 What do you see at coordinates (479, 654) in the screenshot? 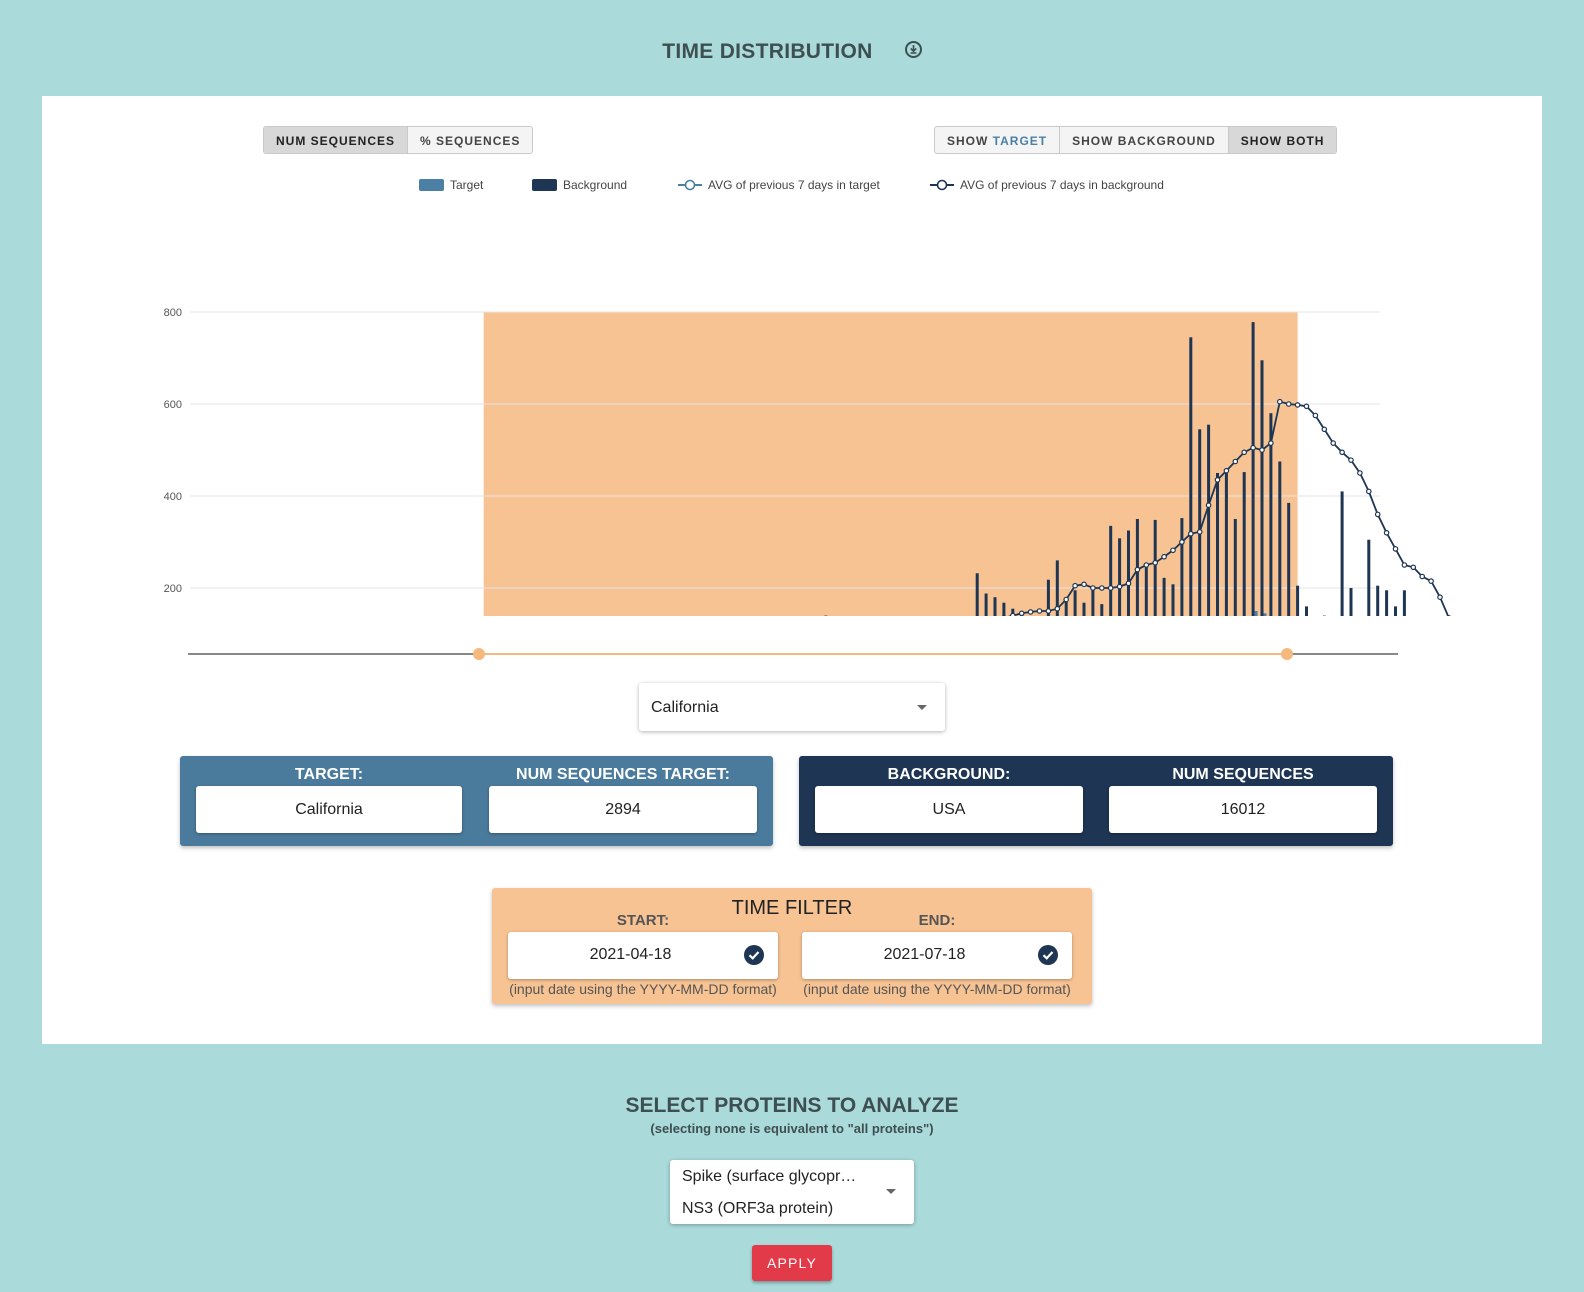
I see `slider-start-handle` at bounding box center [479, 654].